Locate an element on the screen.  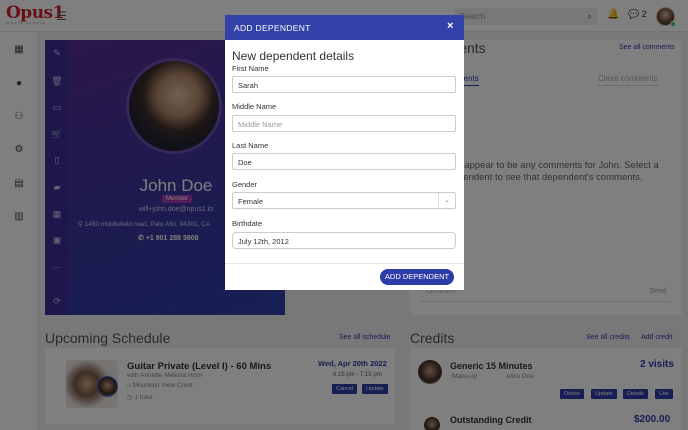
birthdate-label: Birthdate is located at coordinates (247, 223).